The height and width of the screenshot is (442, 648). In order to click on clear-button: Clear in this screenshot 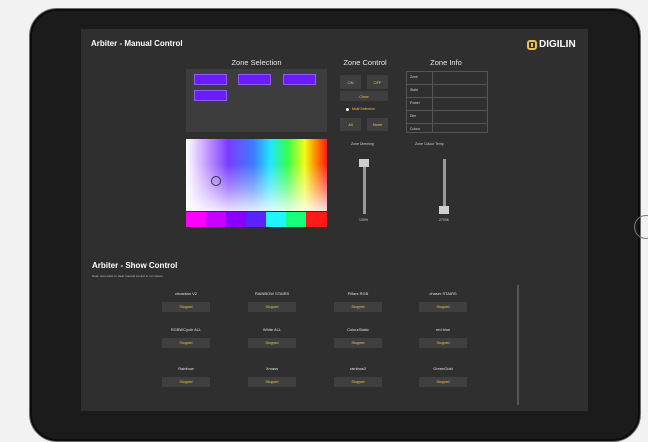, I will do `click(364, 96)`.